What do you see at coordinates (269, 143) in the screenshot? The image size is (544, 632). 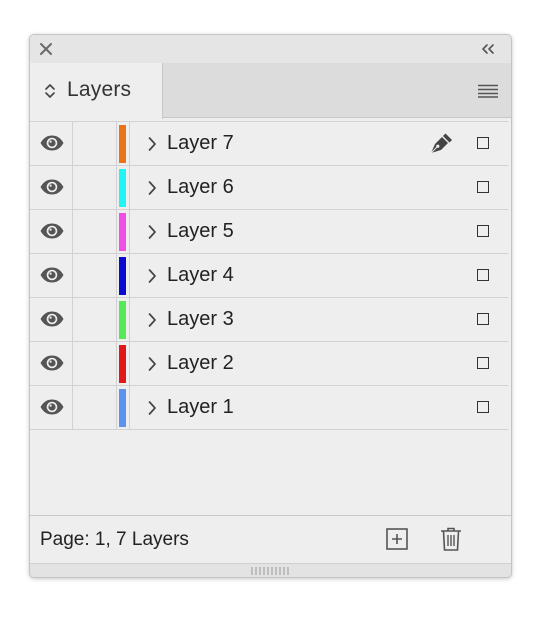 I see `layer-row-1: Layer 7` at bounding box center [269, 143].